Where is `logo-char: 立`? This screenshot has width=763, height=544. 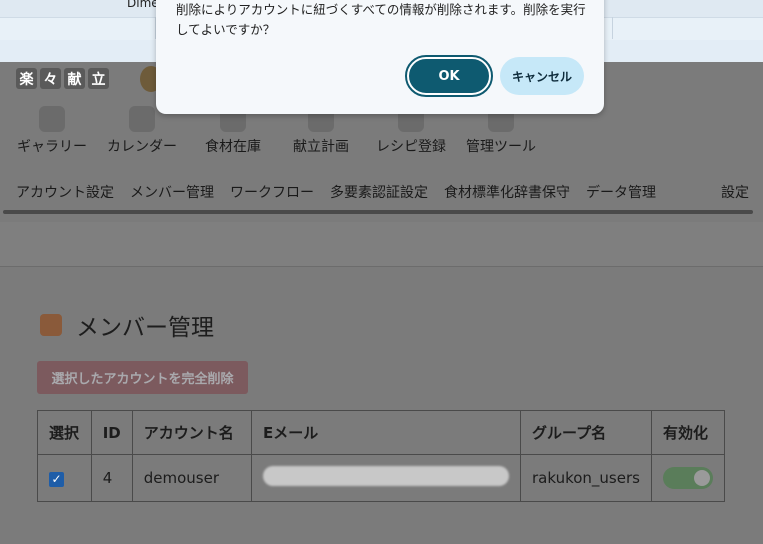
logo-char: 立 is located at coordinates (98, 78).